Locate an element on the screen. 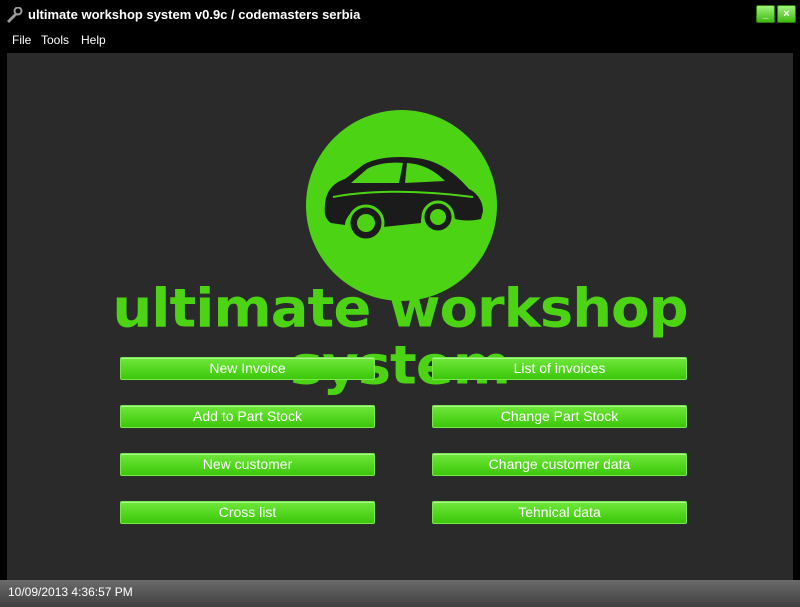 Image resolution: width=800 pixels, height=607 pixels. new-invoice-button: New Invoice is located at coordinates (247, 368).